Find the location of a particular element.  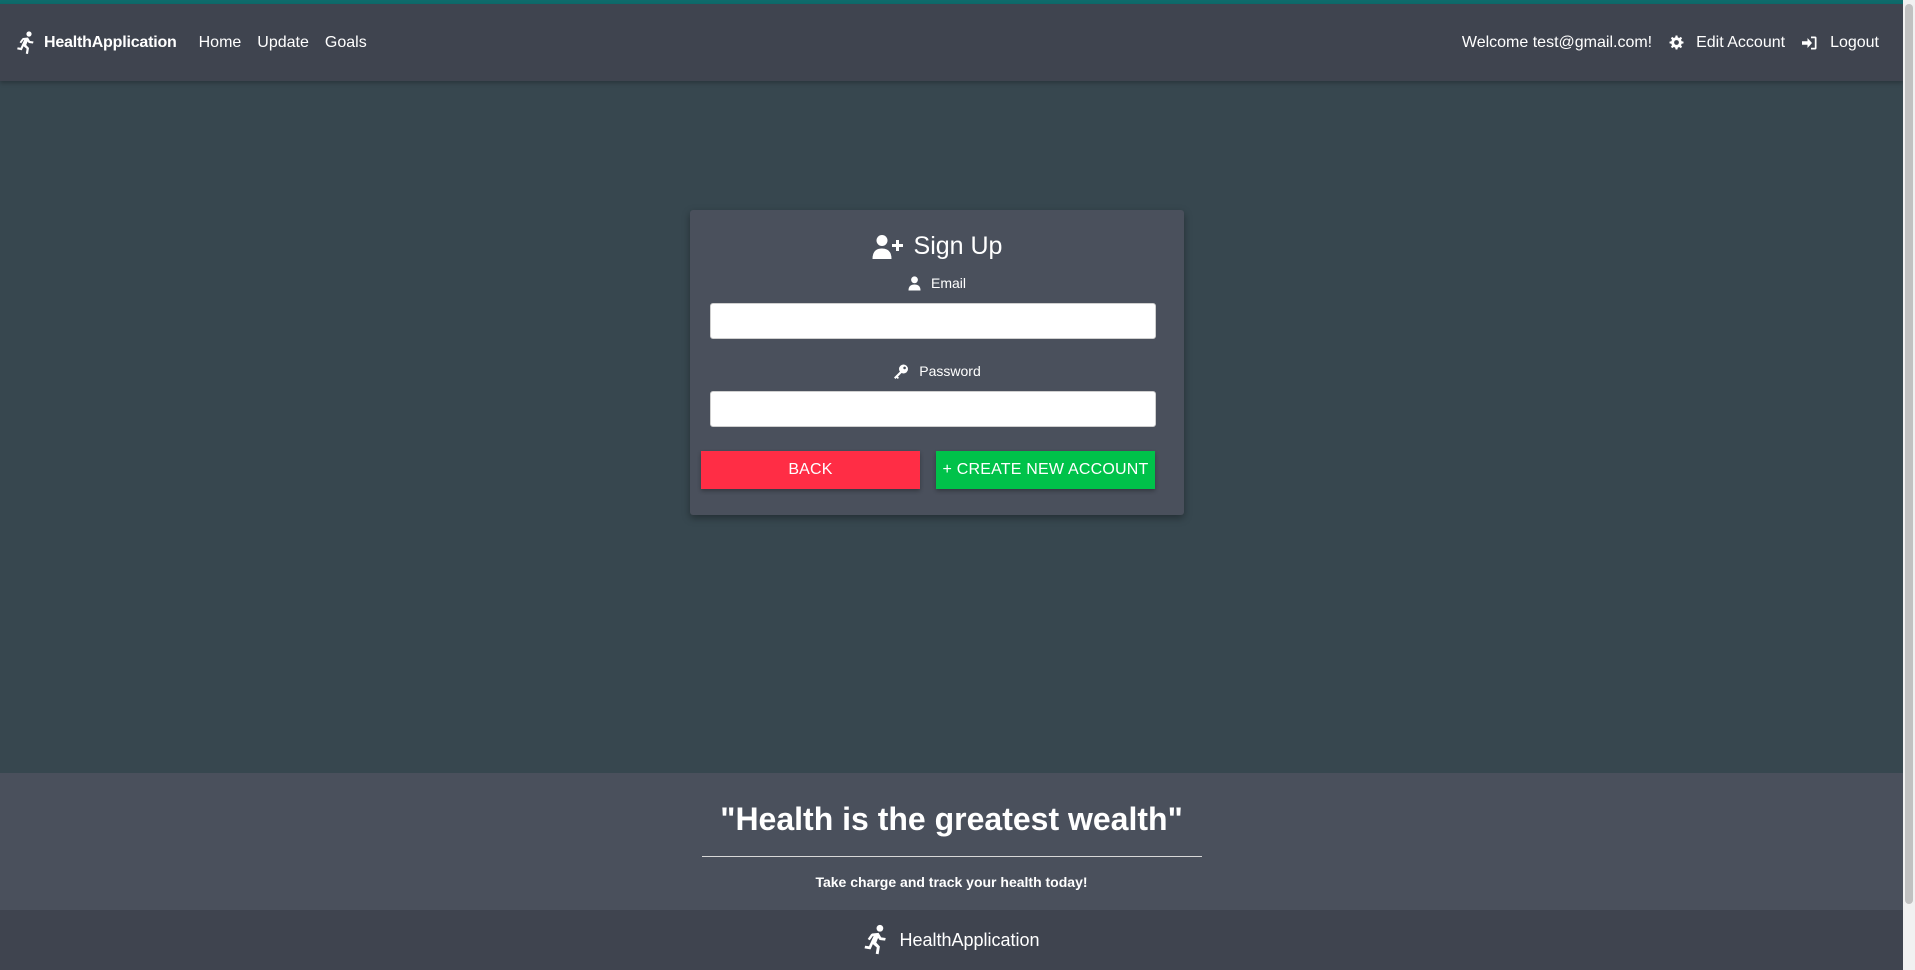

password-label: Password is located at coordinates (937, 371).